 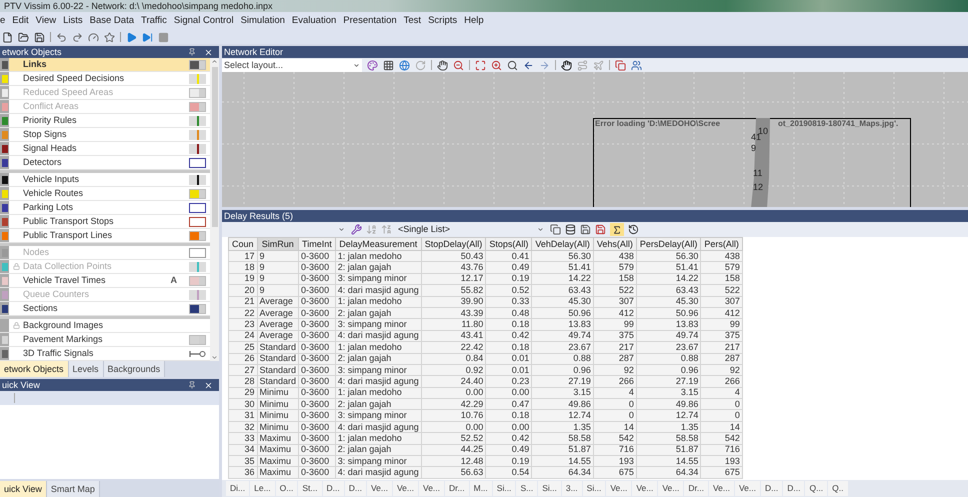 I want to click on network-object-item: Public Transport Stops, so click(x=105, y=222).